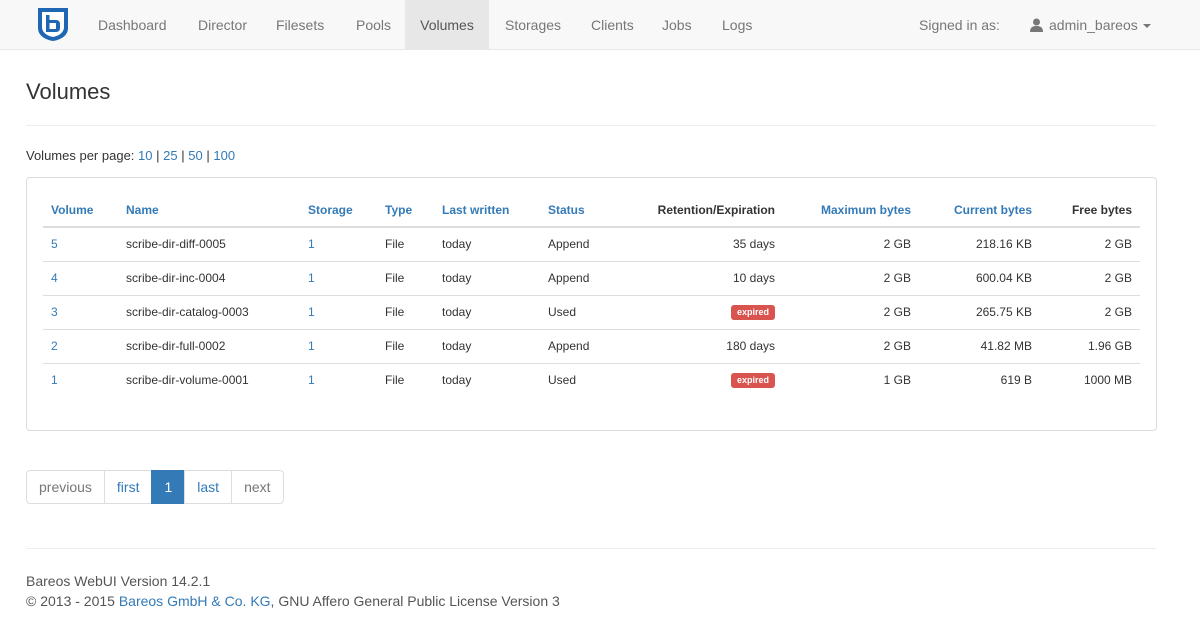 This screenshot has height=633, width=1200. I want to click on col-free-bytes: Free bytes, so click(1090, 210).